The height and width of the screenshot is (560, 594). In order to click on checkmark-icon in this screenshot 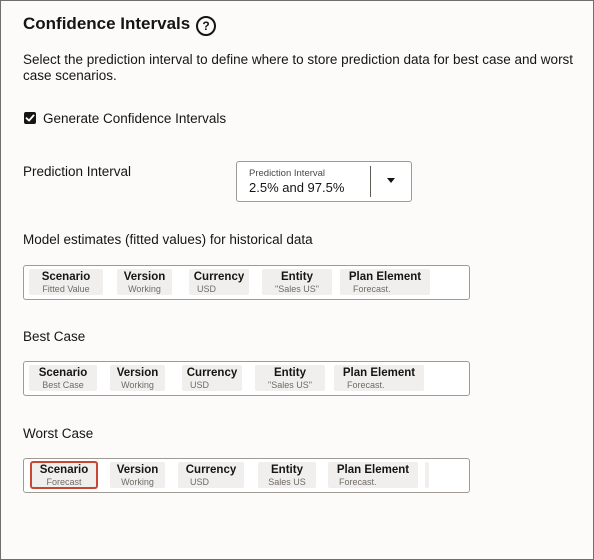, I will do `click(30, 118)`.